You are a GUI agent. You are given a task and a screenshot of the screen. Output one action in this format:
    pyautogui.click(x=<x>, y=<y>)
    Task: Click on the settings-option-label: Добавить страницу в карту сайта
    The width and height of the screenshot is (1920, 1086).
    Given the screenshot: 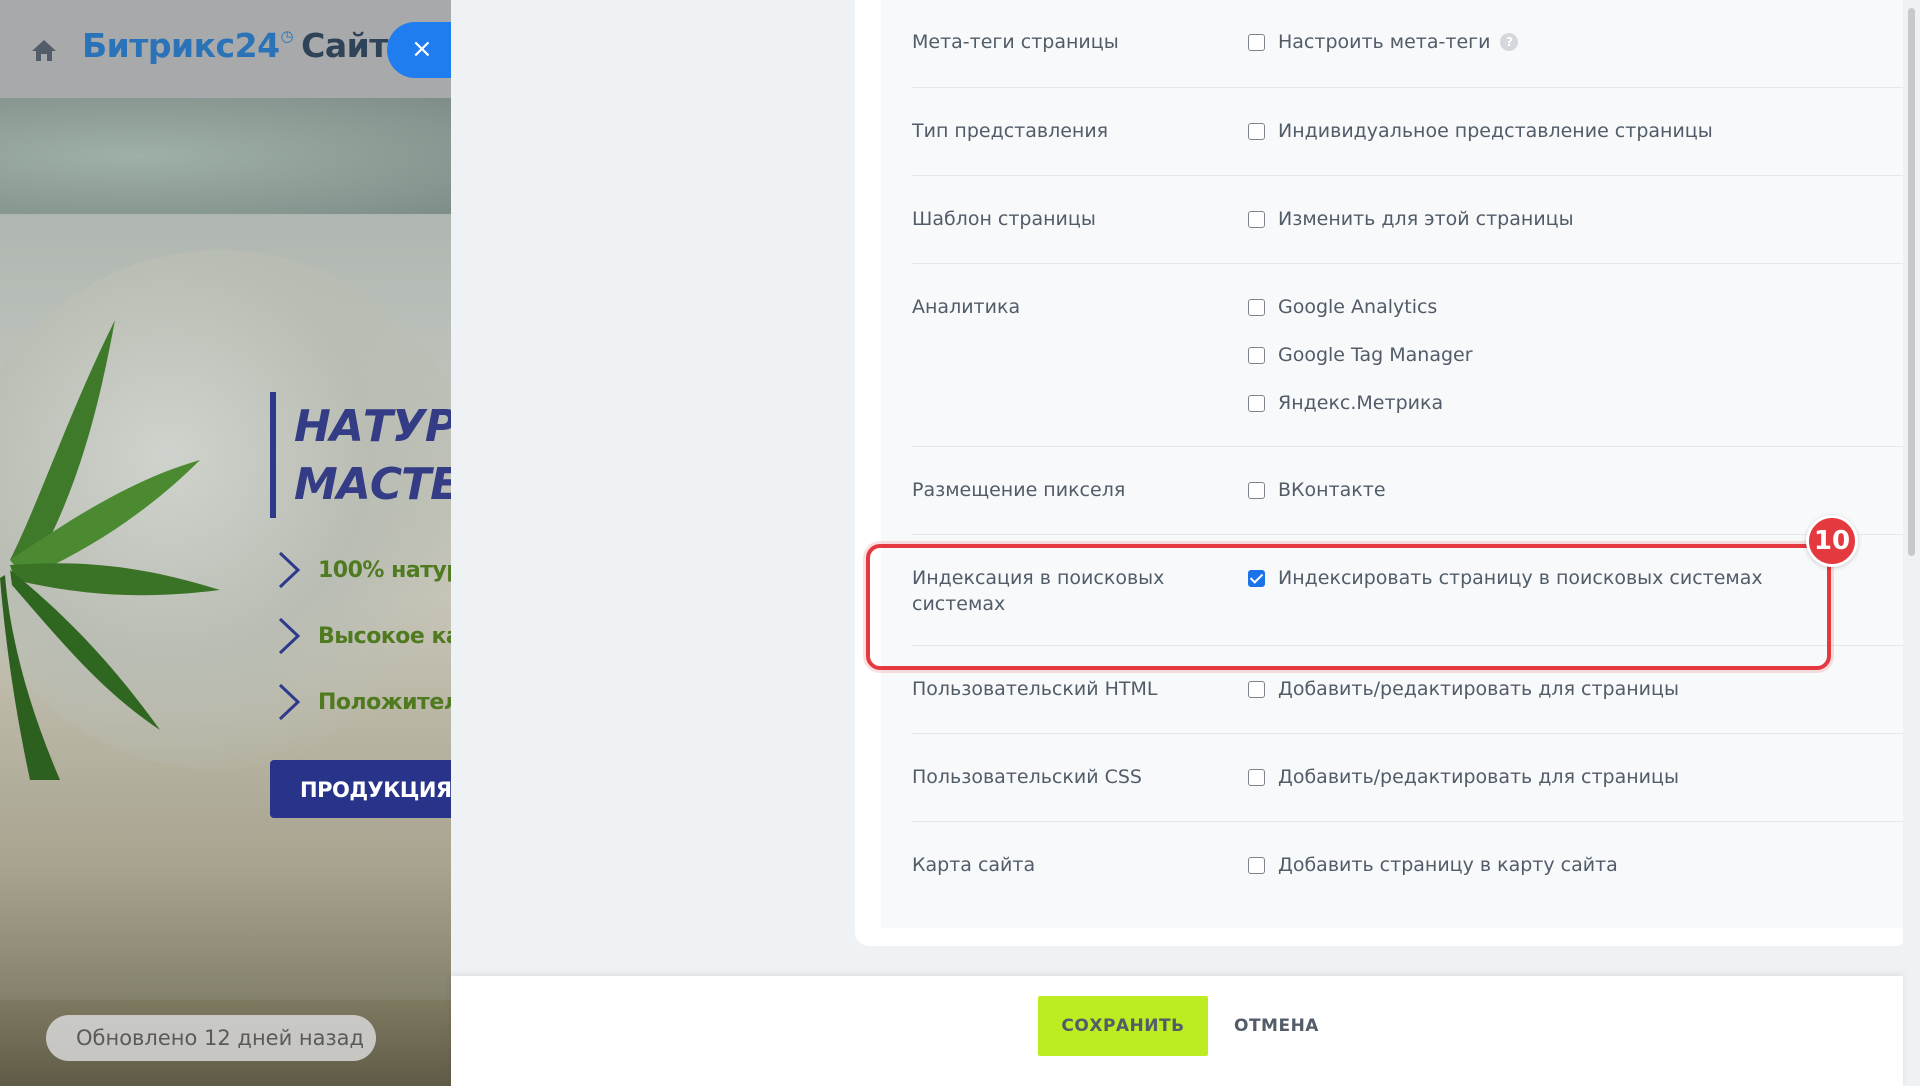 What is the action you would take?
    pyautogui.click(x=1448, y=865)
    